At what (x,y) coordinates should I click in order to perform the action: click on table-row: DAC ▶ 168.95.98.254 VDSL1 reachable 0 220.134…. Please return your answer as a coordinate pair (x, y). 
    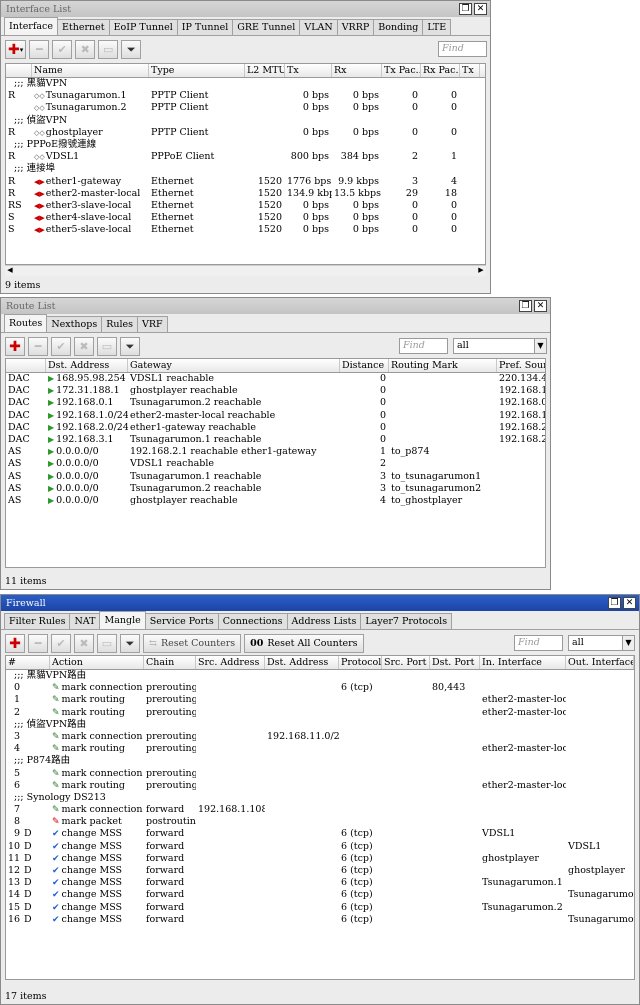
    Looking at the image, I should click on (275, 379).